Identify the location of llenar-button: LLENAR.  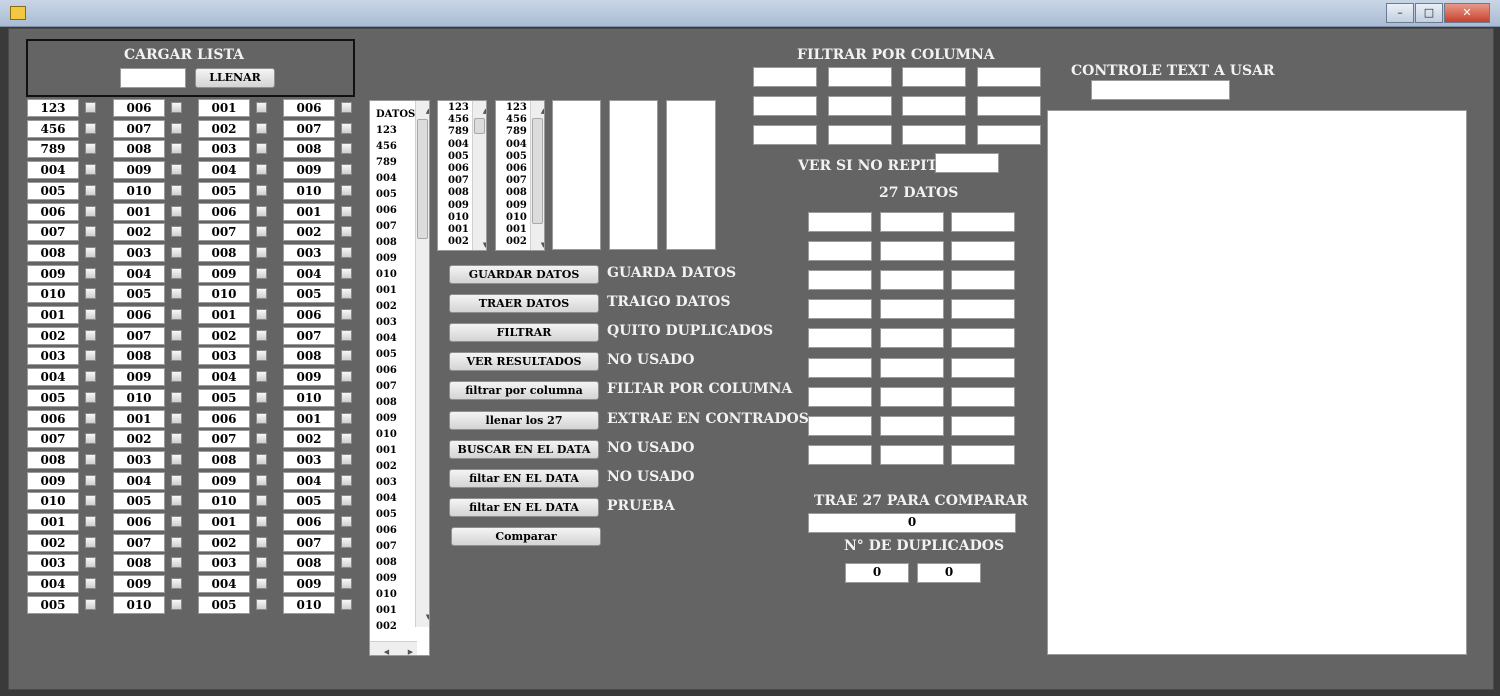
(235, 78).